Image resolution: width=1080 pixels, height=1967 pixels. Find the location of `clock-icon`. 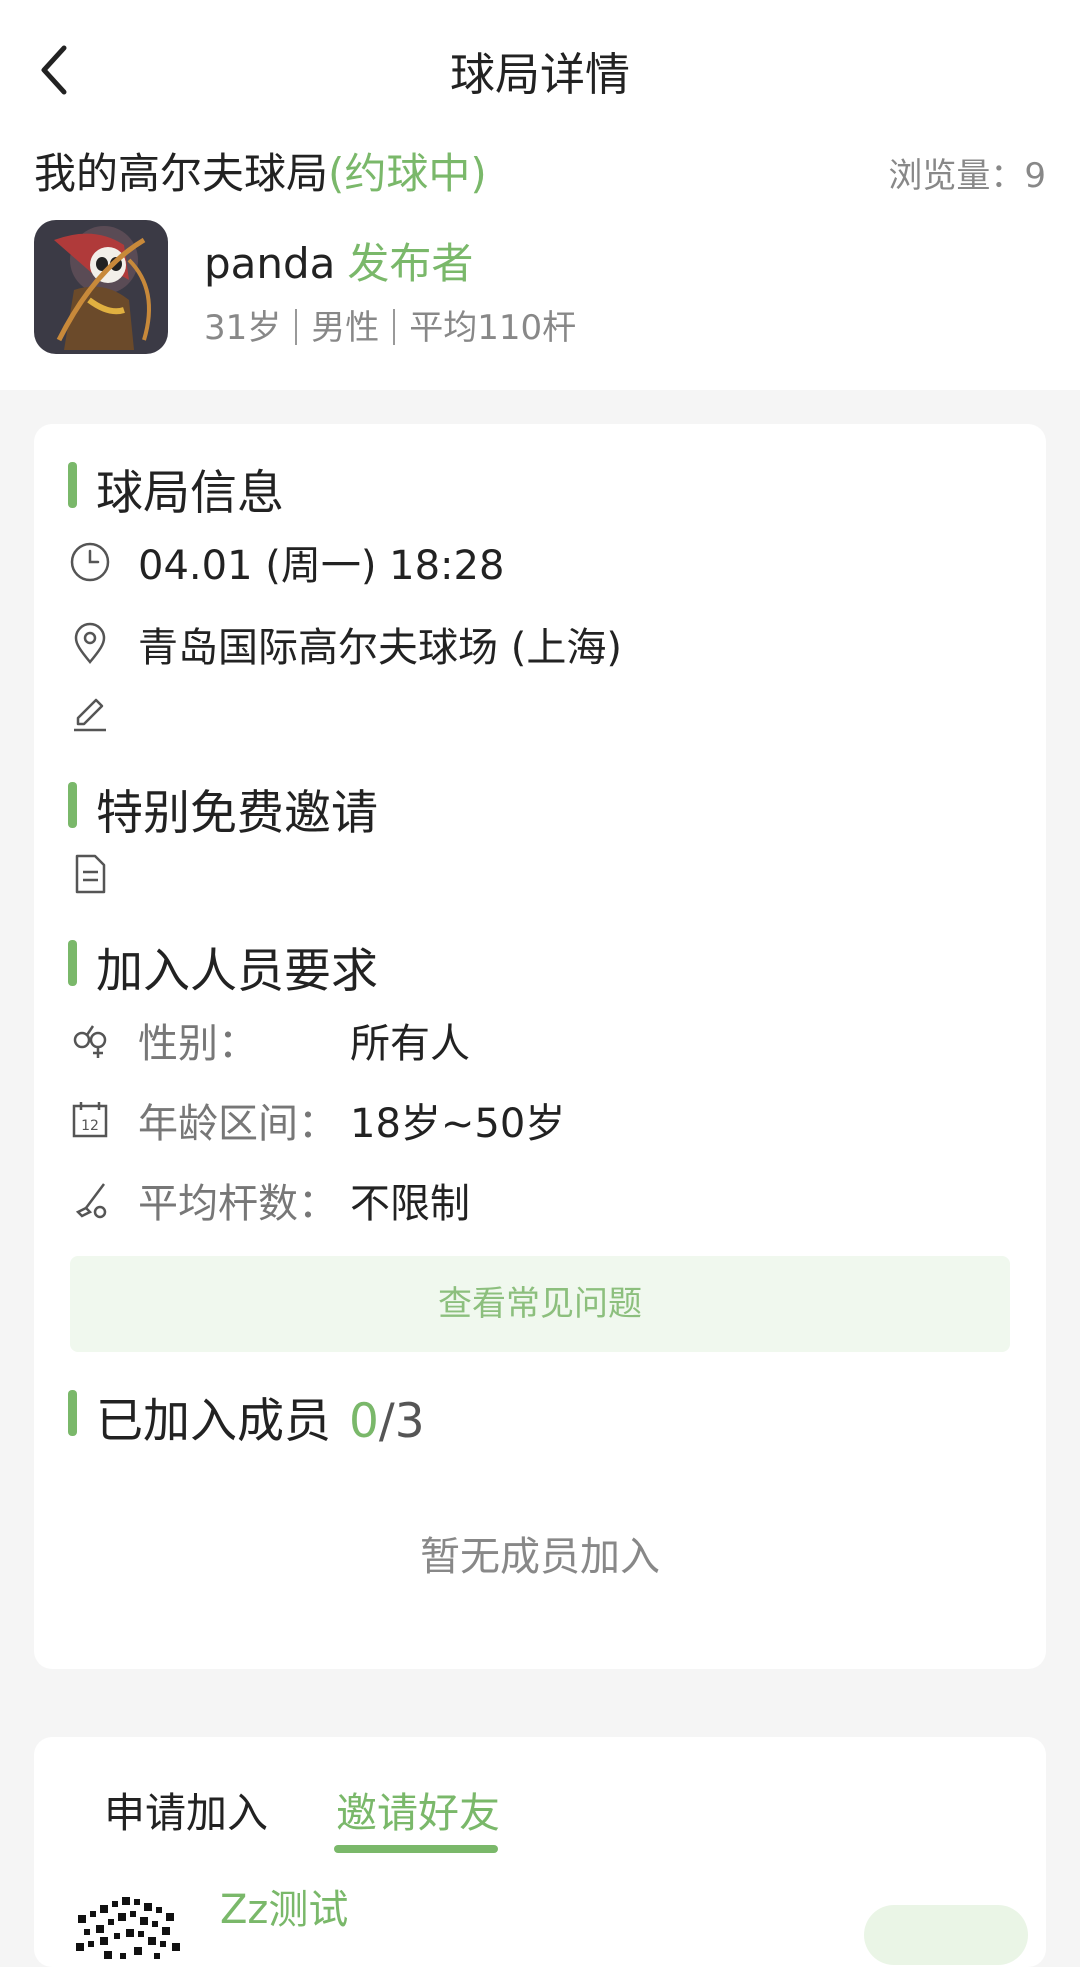

clock-icon is located at coordinates (90, 562).